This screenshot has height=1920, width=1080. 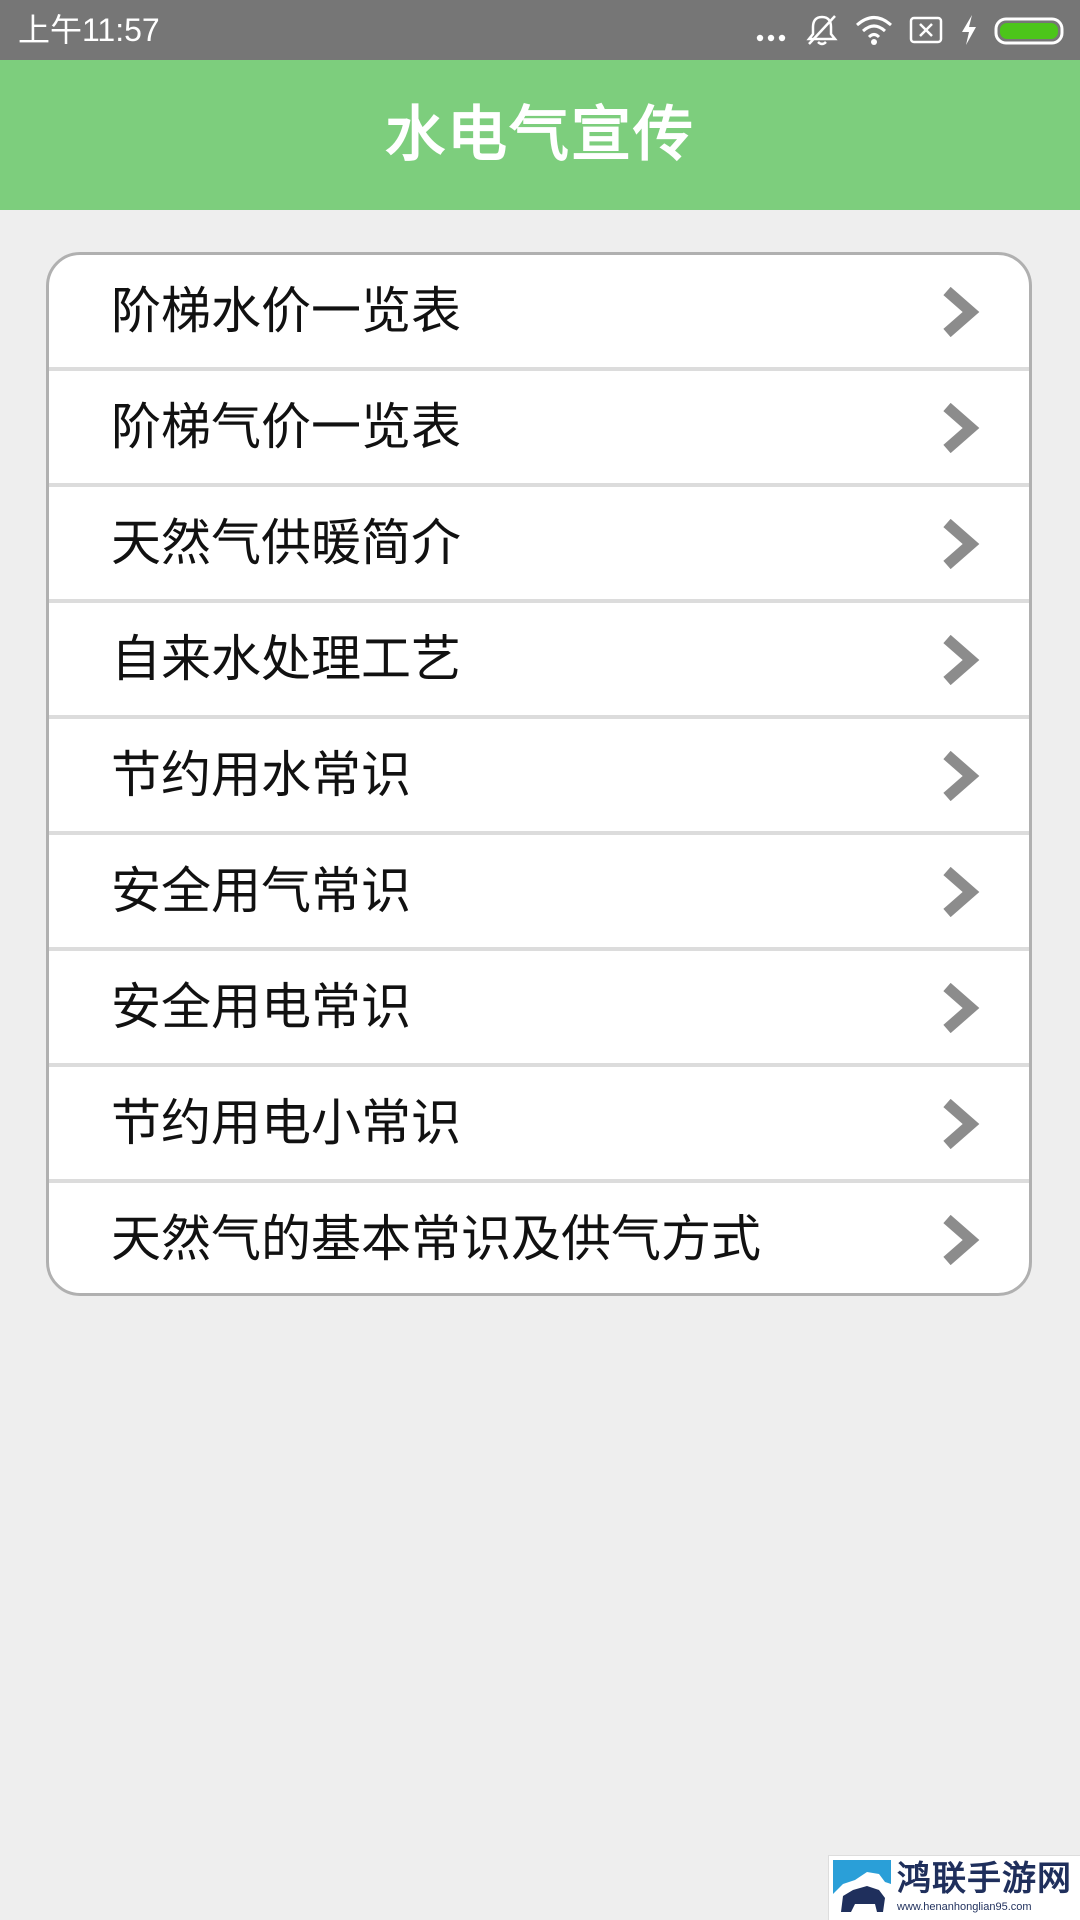 I want to click on menu-item-gas-heating: 天然气供暖简介, so click(x=539, y=545).